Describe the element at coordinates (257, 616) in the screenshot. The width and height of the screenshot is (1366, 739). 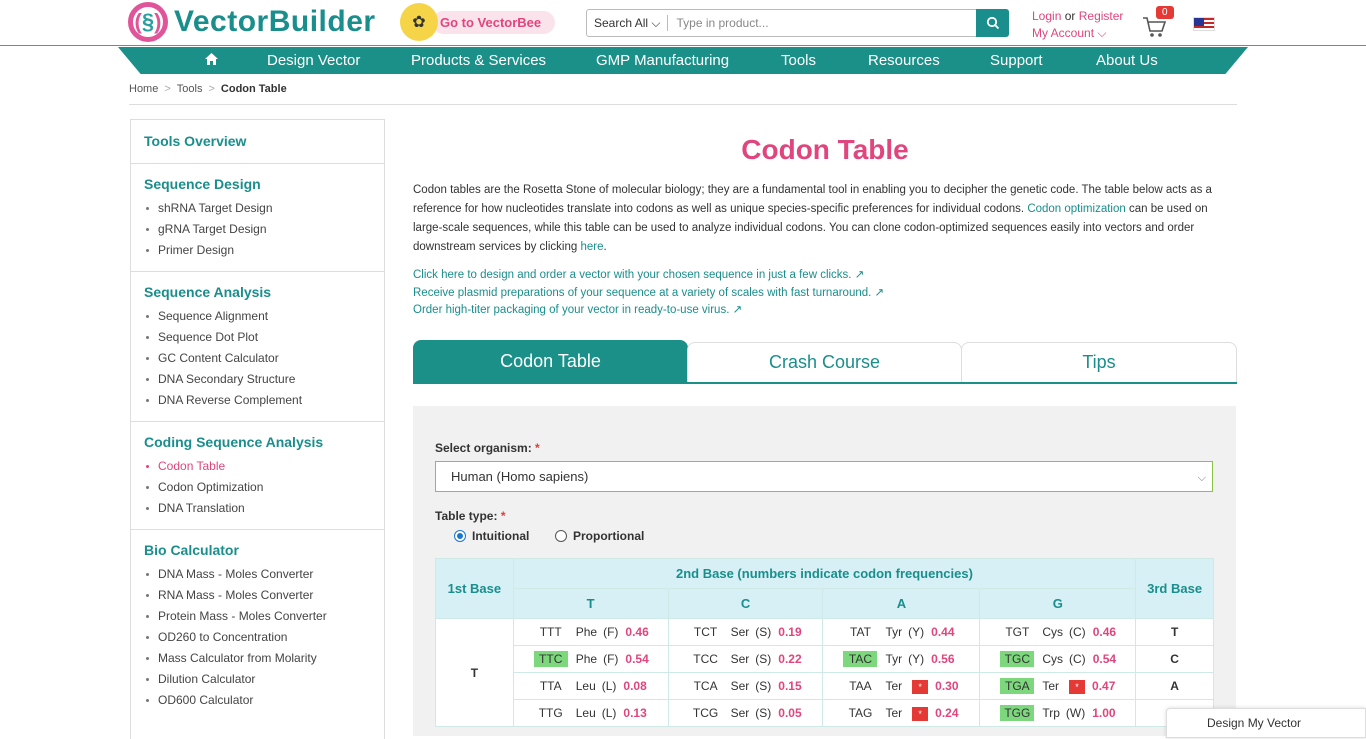
I see `sidebar-item: Protein Mass - Moles Converter` at that location.